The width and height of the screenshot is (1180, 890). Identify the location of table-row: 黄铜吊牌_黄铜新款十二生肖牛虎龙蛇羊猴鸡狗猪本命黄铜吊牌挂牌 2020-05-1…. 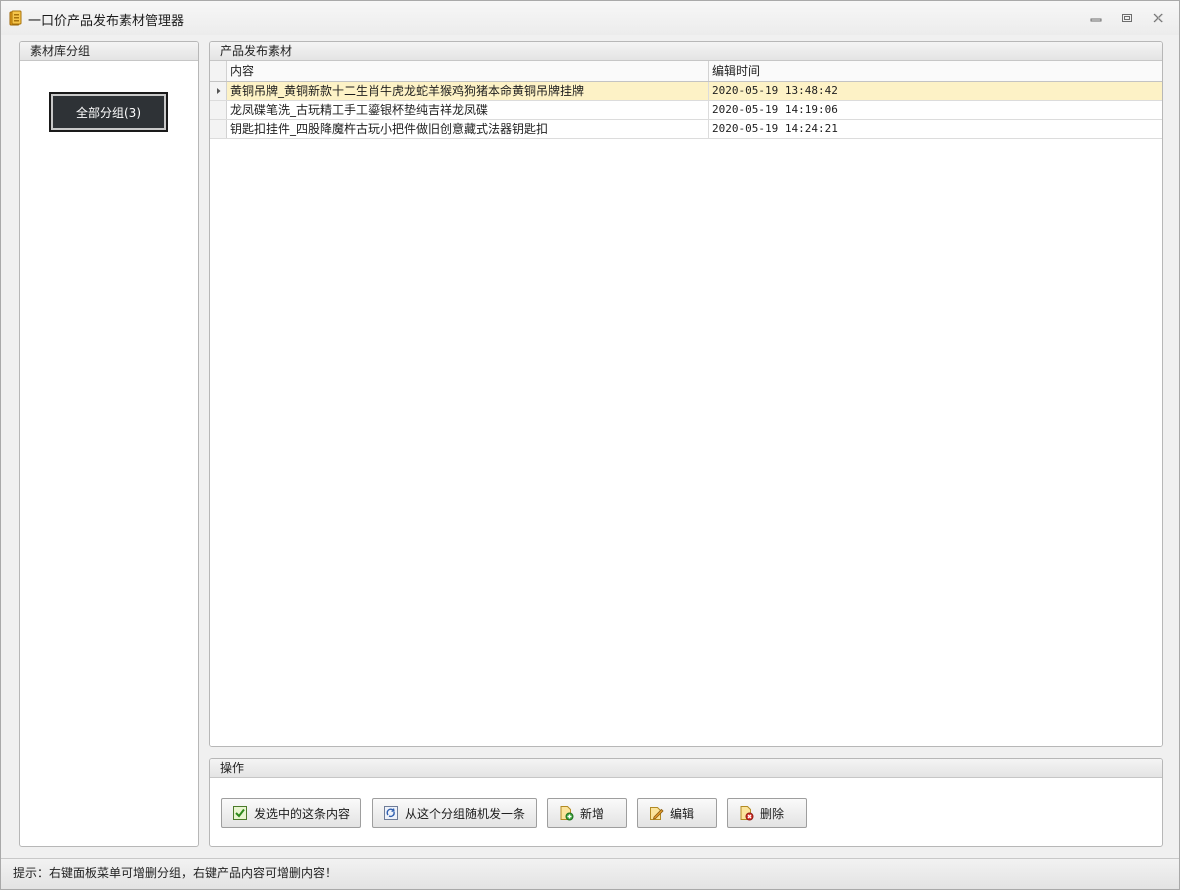
(686, 91).